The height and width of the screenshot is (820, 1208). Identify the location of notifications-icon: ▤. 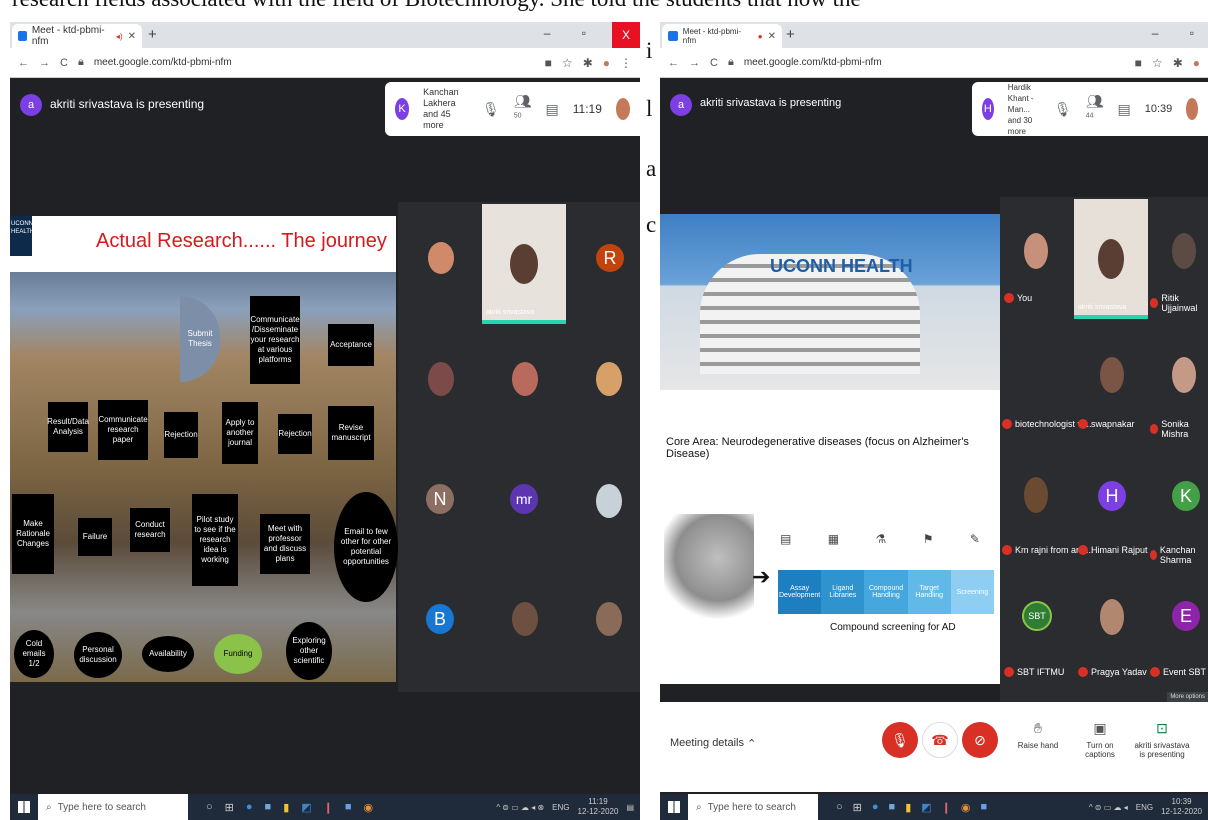
(630, 807).